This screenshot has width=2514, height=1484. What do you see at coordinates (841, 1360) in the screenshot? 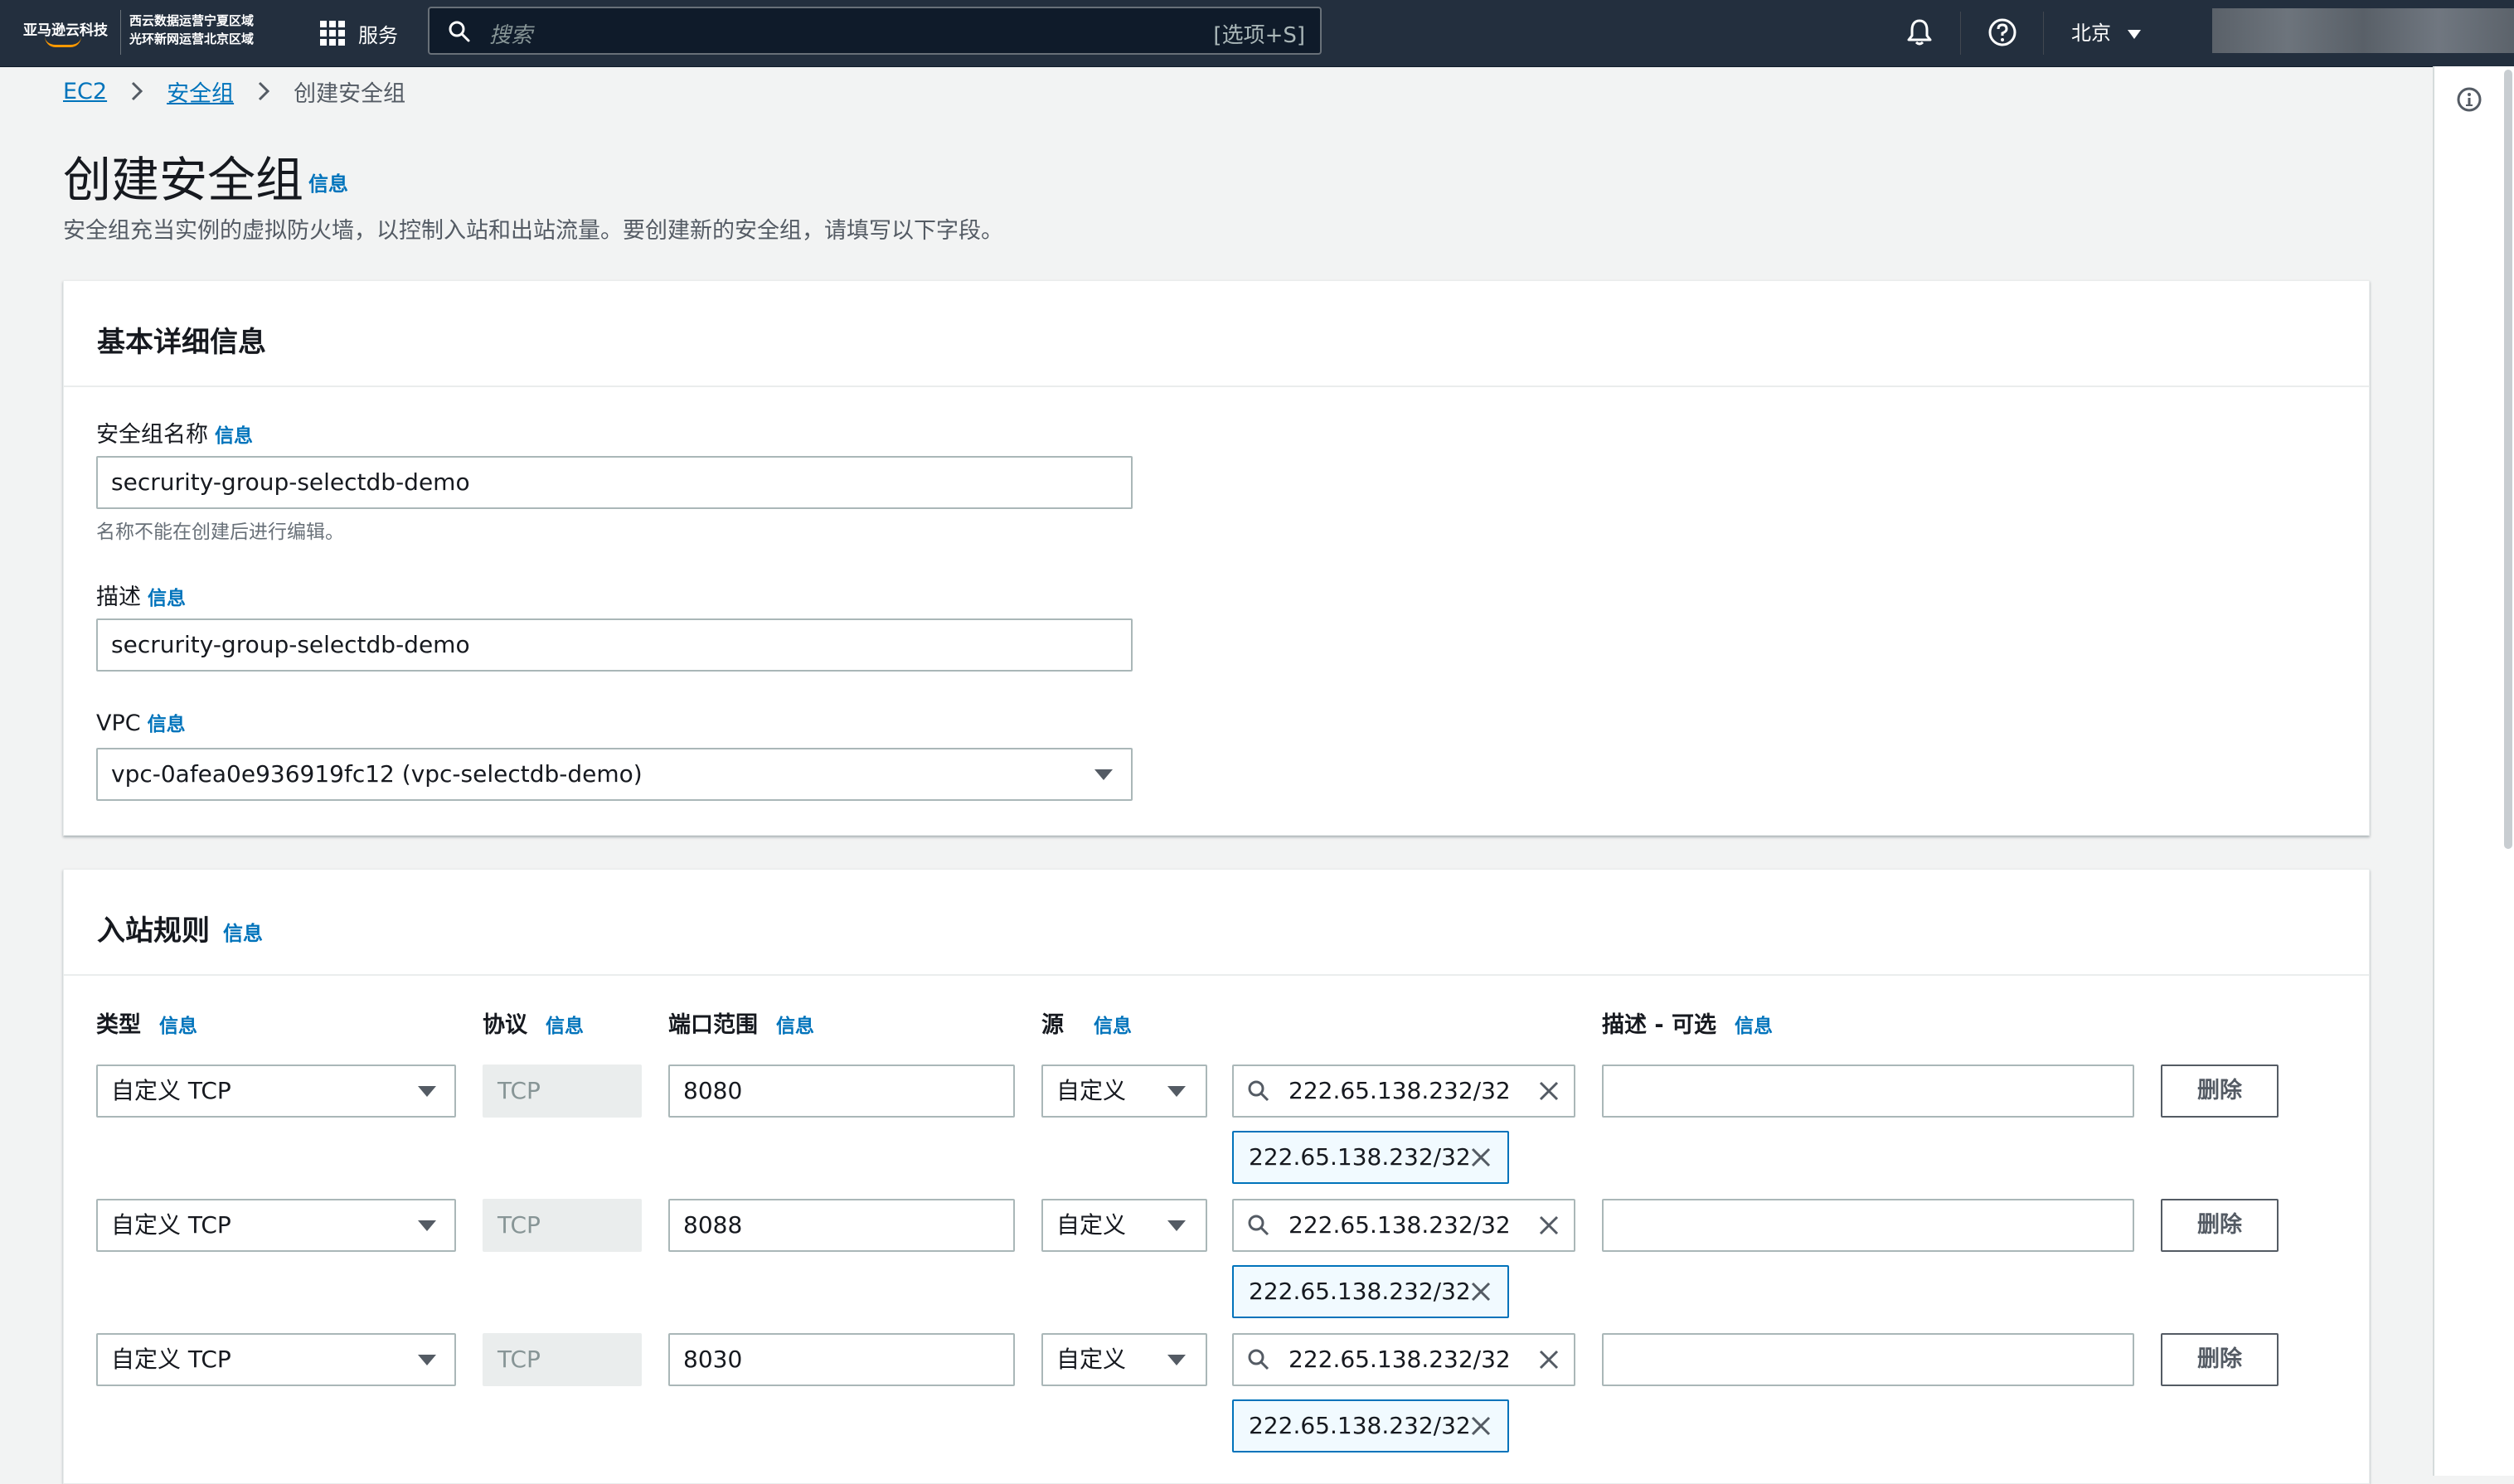
I see `rule-port-input: 8030` at bounding box center [841, 1360].